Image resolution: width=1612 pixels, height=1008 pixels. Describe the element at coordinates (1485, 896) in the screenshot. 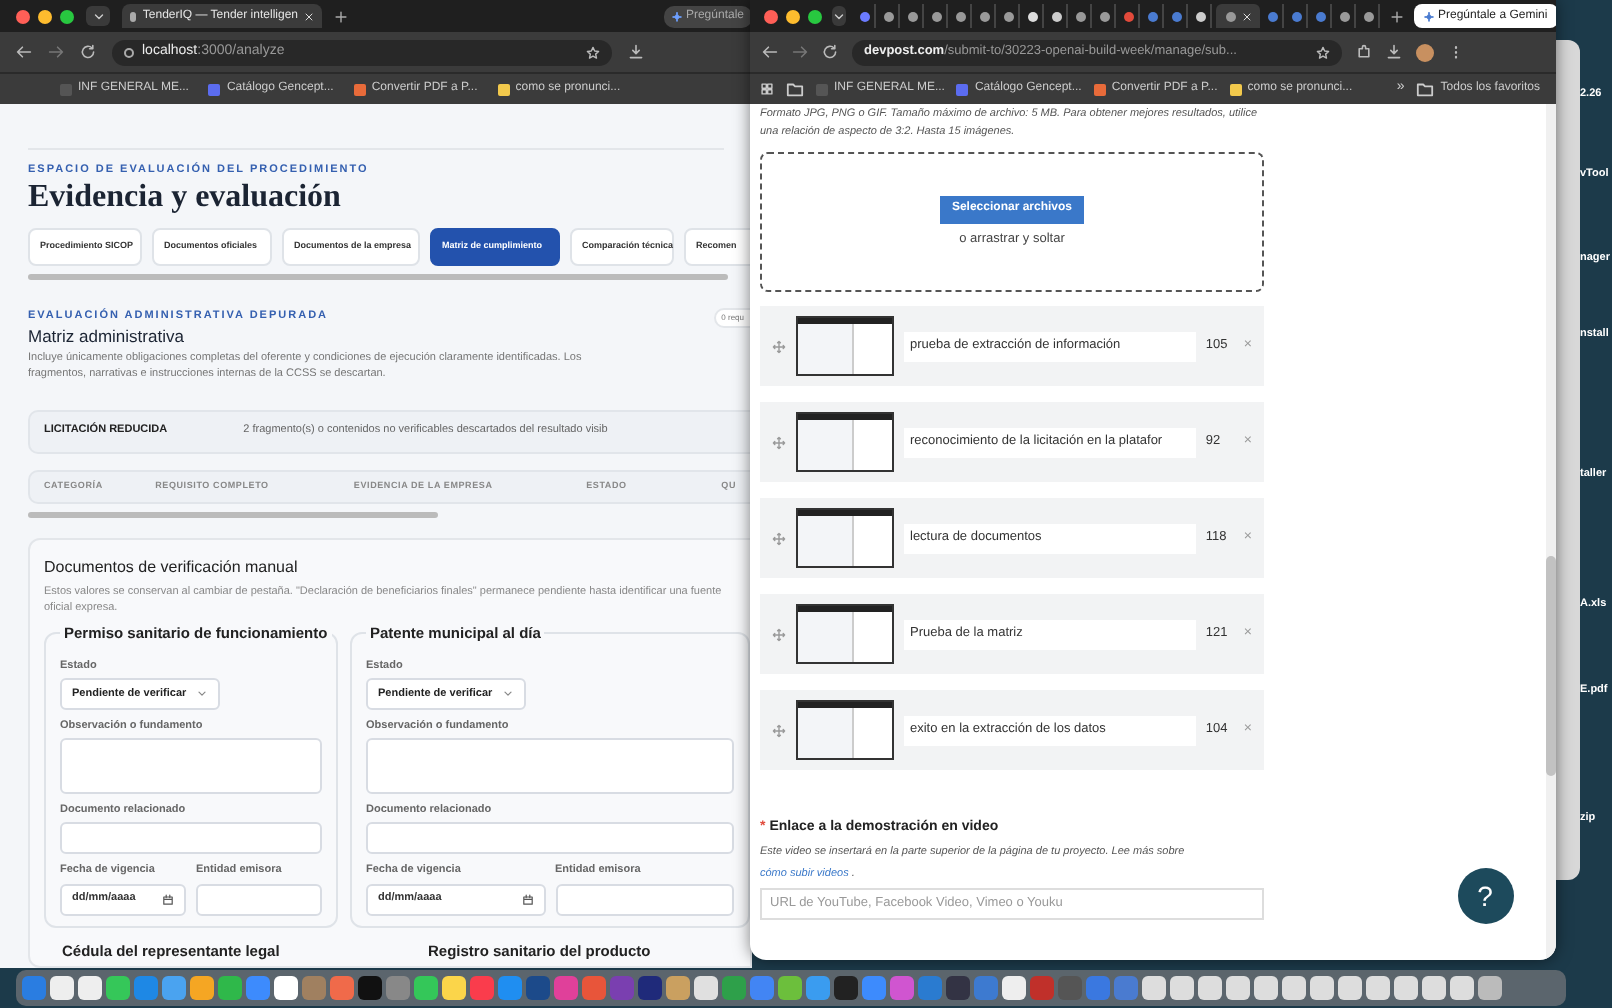

I see `help-button: ?` at that location.